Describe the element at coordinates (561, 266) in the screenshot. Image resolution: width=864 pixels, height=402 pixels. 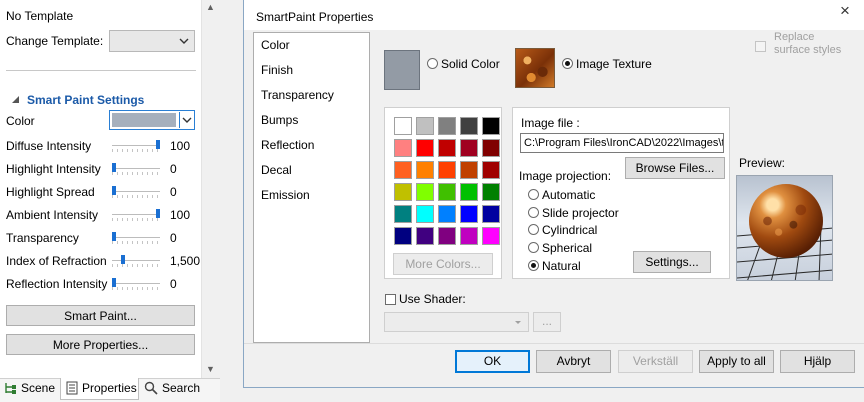
I see `projection-natural-label: Natural` at that location.